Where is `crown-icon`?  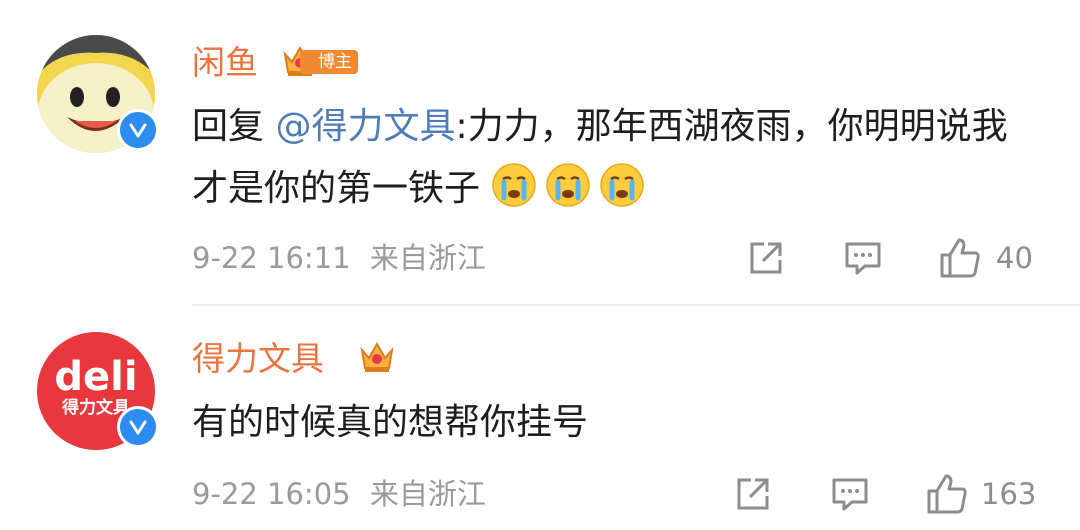
crown-icon is located at coordinates (377, 357).